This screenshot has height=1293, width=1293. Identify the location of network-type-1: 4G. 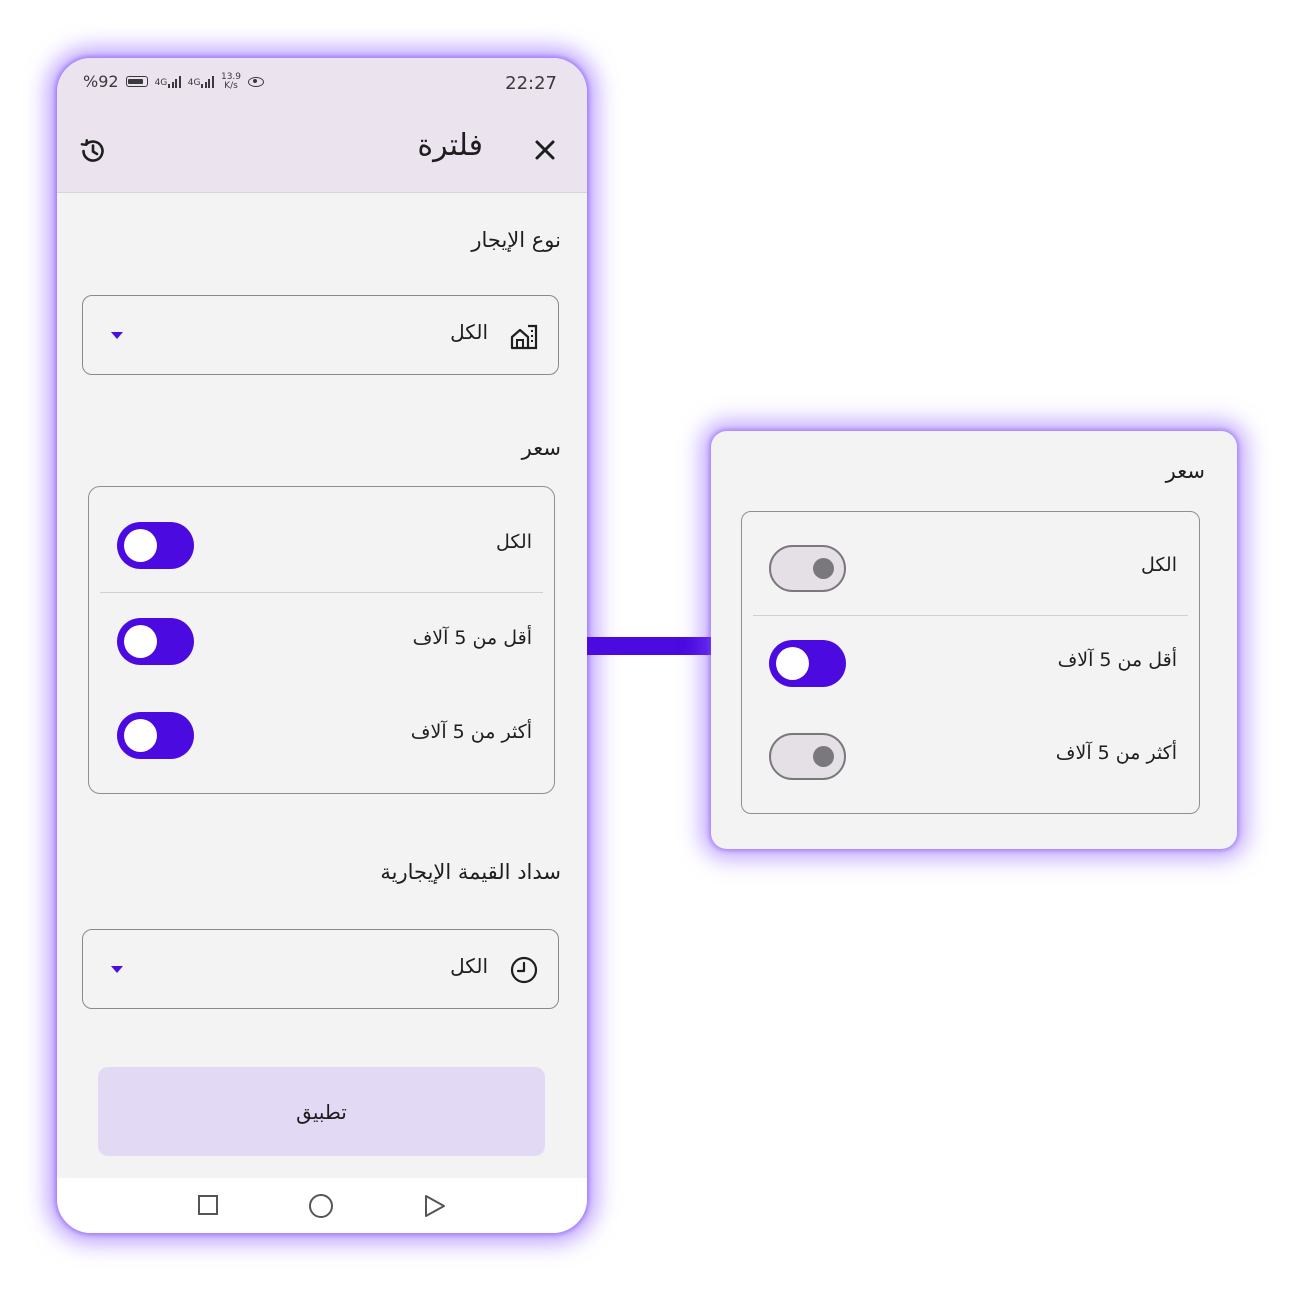
(161, 82).